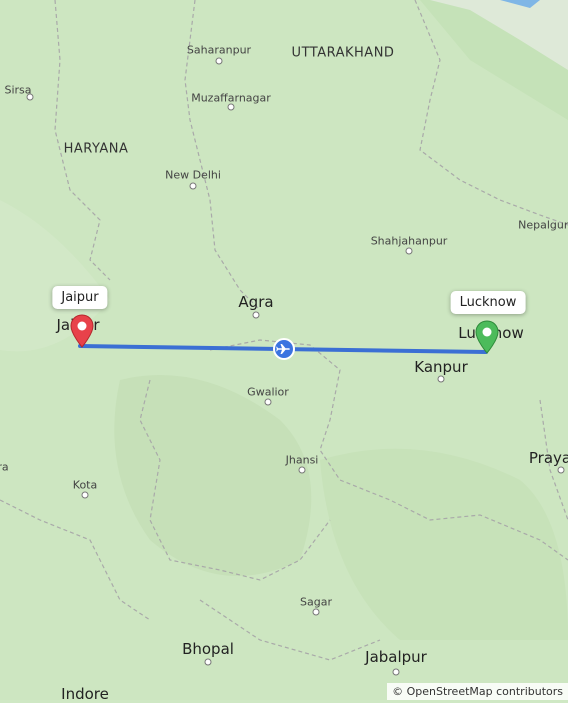  Describe the element at coordinates (316, 602) in the screenshot. I see `city-label-sagar: Sagar` at that location.